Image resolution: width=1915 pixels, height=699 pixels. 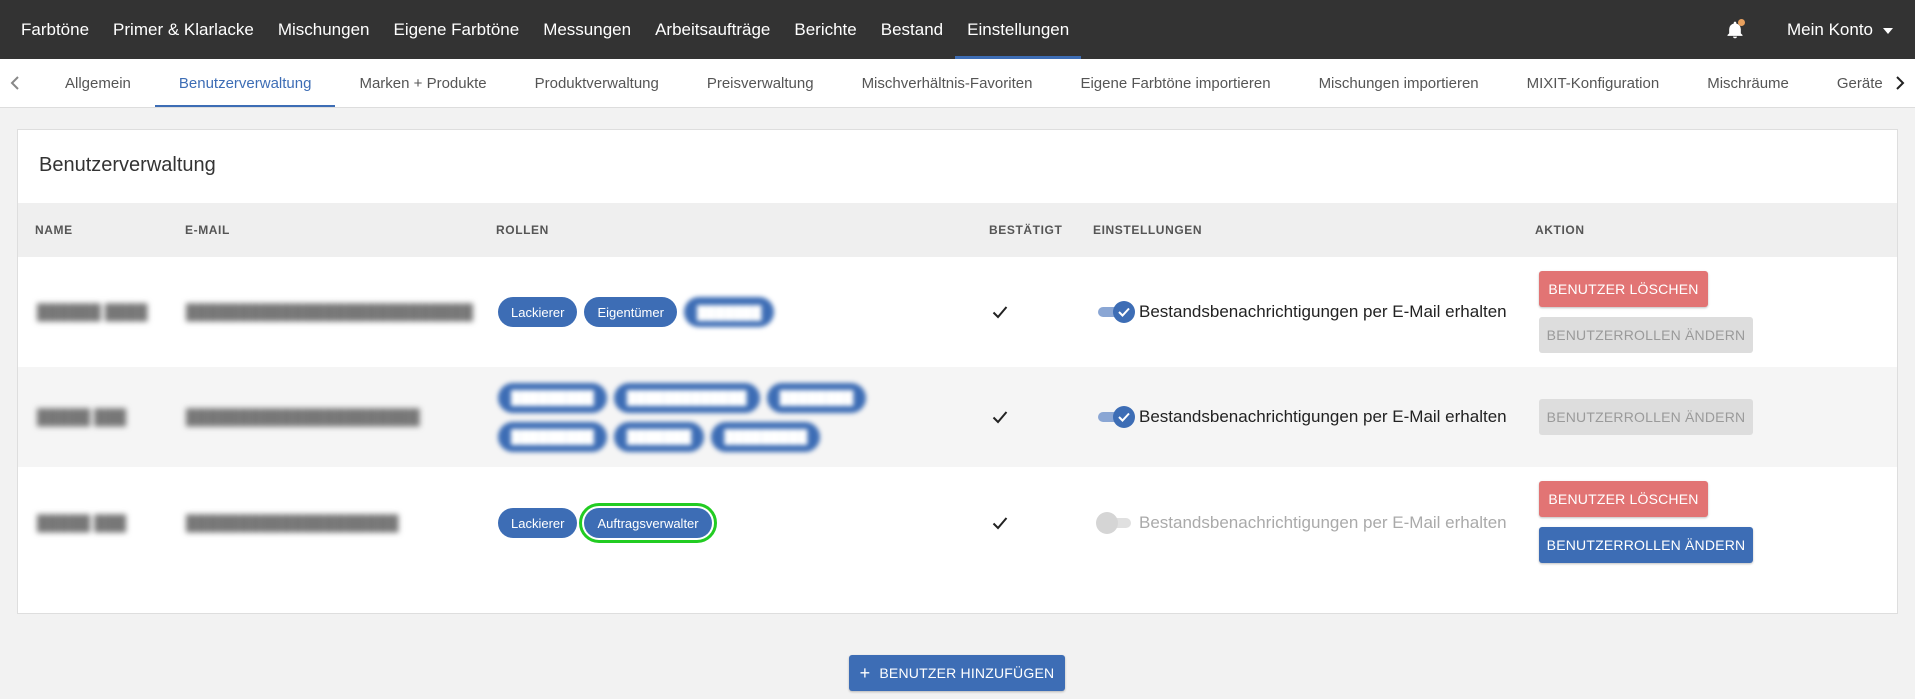 What do you see at coordinates (630, 312) in the screenshot?
I see `role-chip: Eigentümer` at bounding box center [630, 312].